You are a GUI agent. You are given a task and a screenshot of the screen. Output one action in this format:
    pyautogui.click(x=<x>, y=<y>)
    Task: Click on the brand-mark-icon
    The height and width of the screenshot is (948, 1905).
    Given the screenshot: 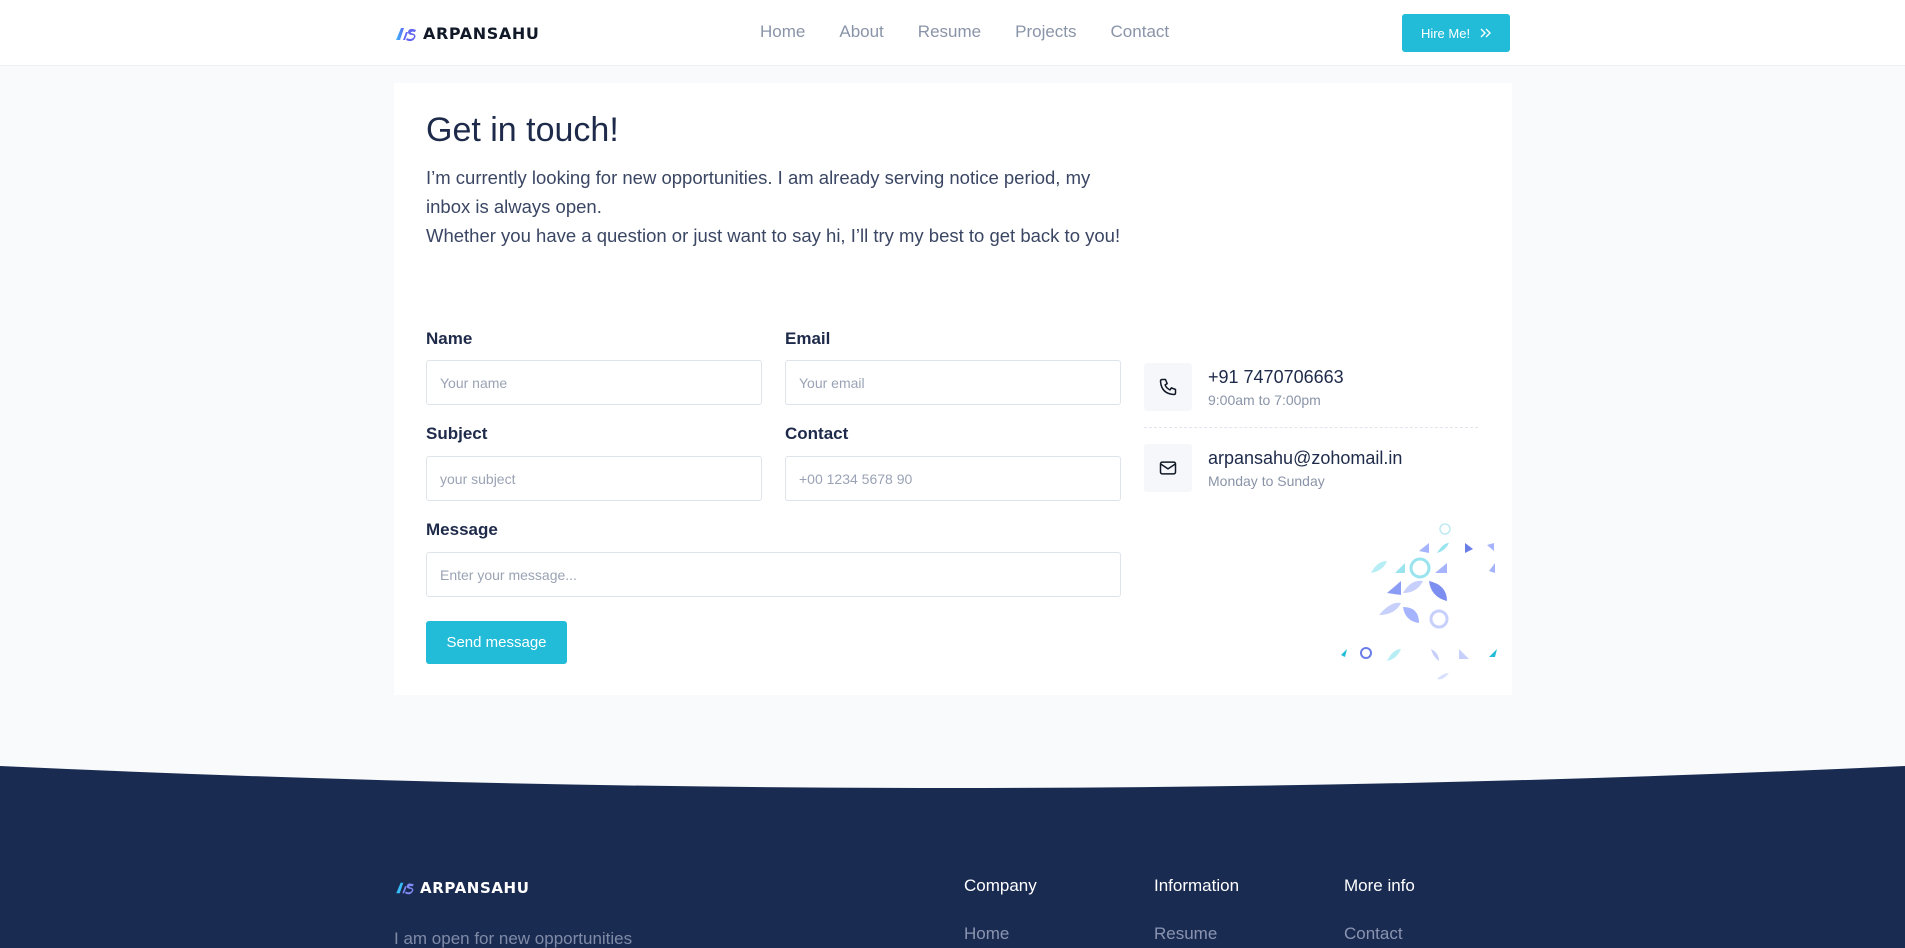 What is the action you would take?
    pyautogui.click(x=406, y=34)
    